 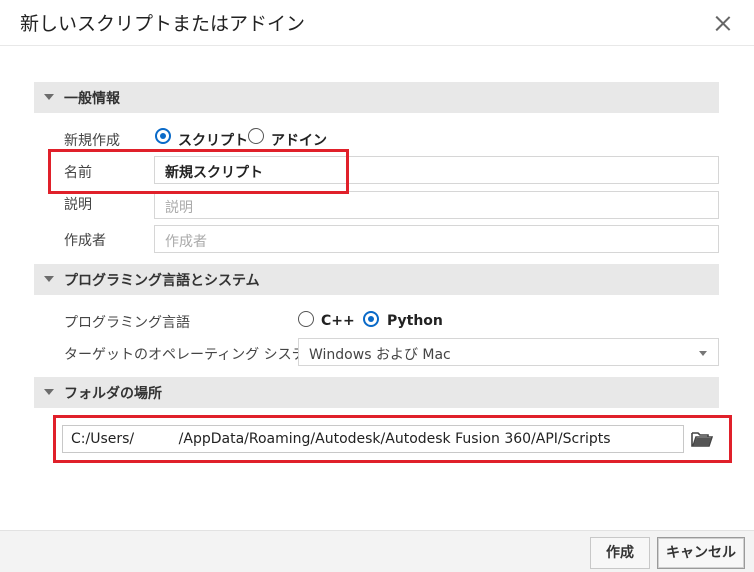 What do you see at coordinates (213, 140) in the screenshot?
I see `radio-script-label: スクリプト` at bounding box center [213, 140].